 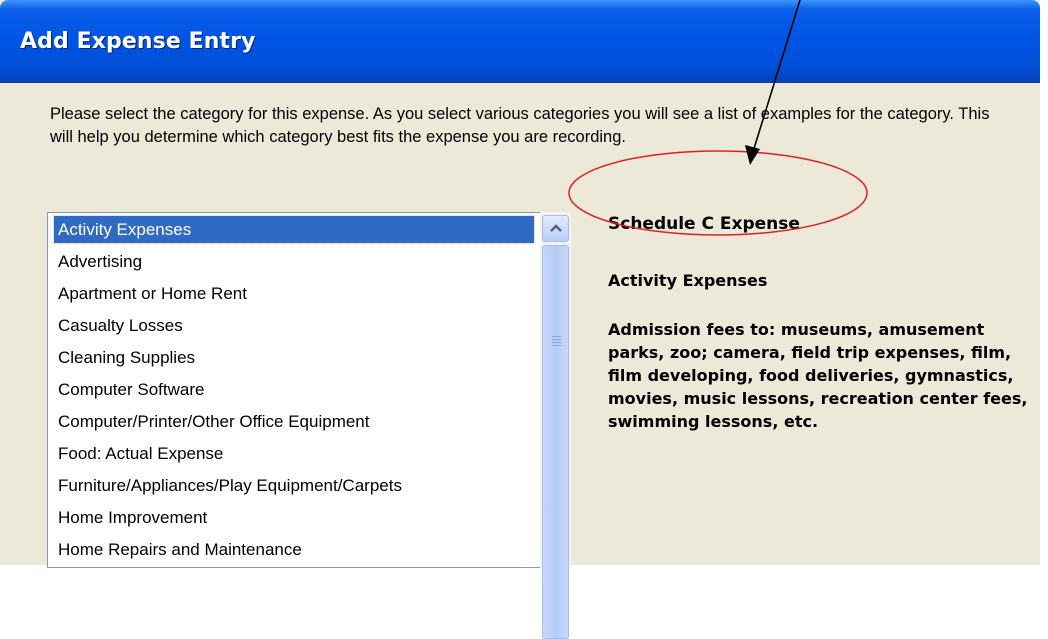 What do you see at coordinates (776, 78) in the screenshot?
I see `annotation-arrow-line` at bounding box center [776, 78].